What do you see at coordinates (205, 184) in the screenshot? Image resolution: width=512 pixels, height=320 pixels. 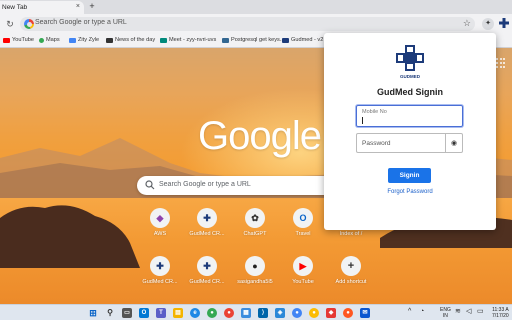 I see `search-placeholder: Search Google or type a URL` at bounding box center [205, 184].